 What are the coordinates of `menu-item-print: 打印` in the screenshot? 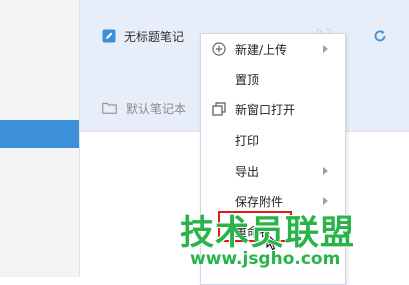 It's located at (273, 140).